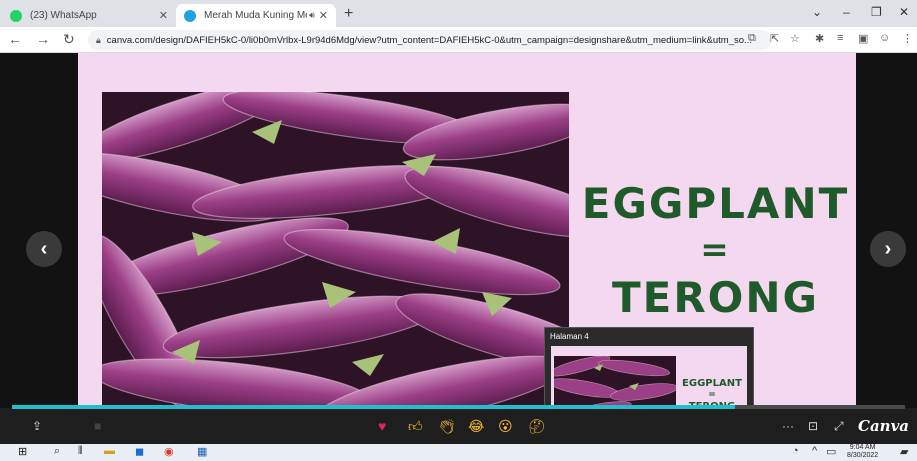 Image resolution: width=917 pixels, height=461 pixels. Describe the element at coordinates (15, 39) in the screenshot. I see `back-button: ←` at that location.